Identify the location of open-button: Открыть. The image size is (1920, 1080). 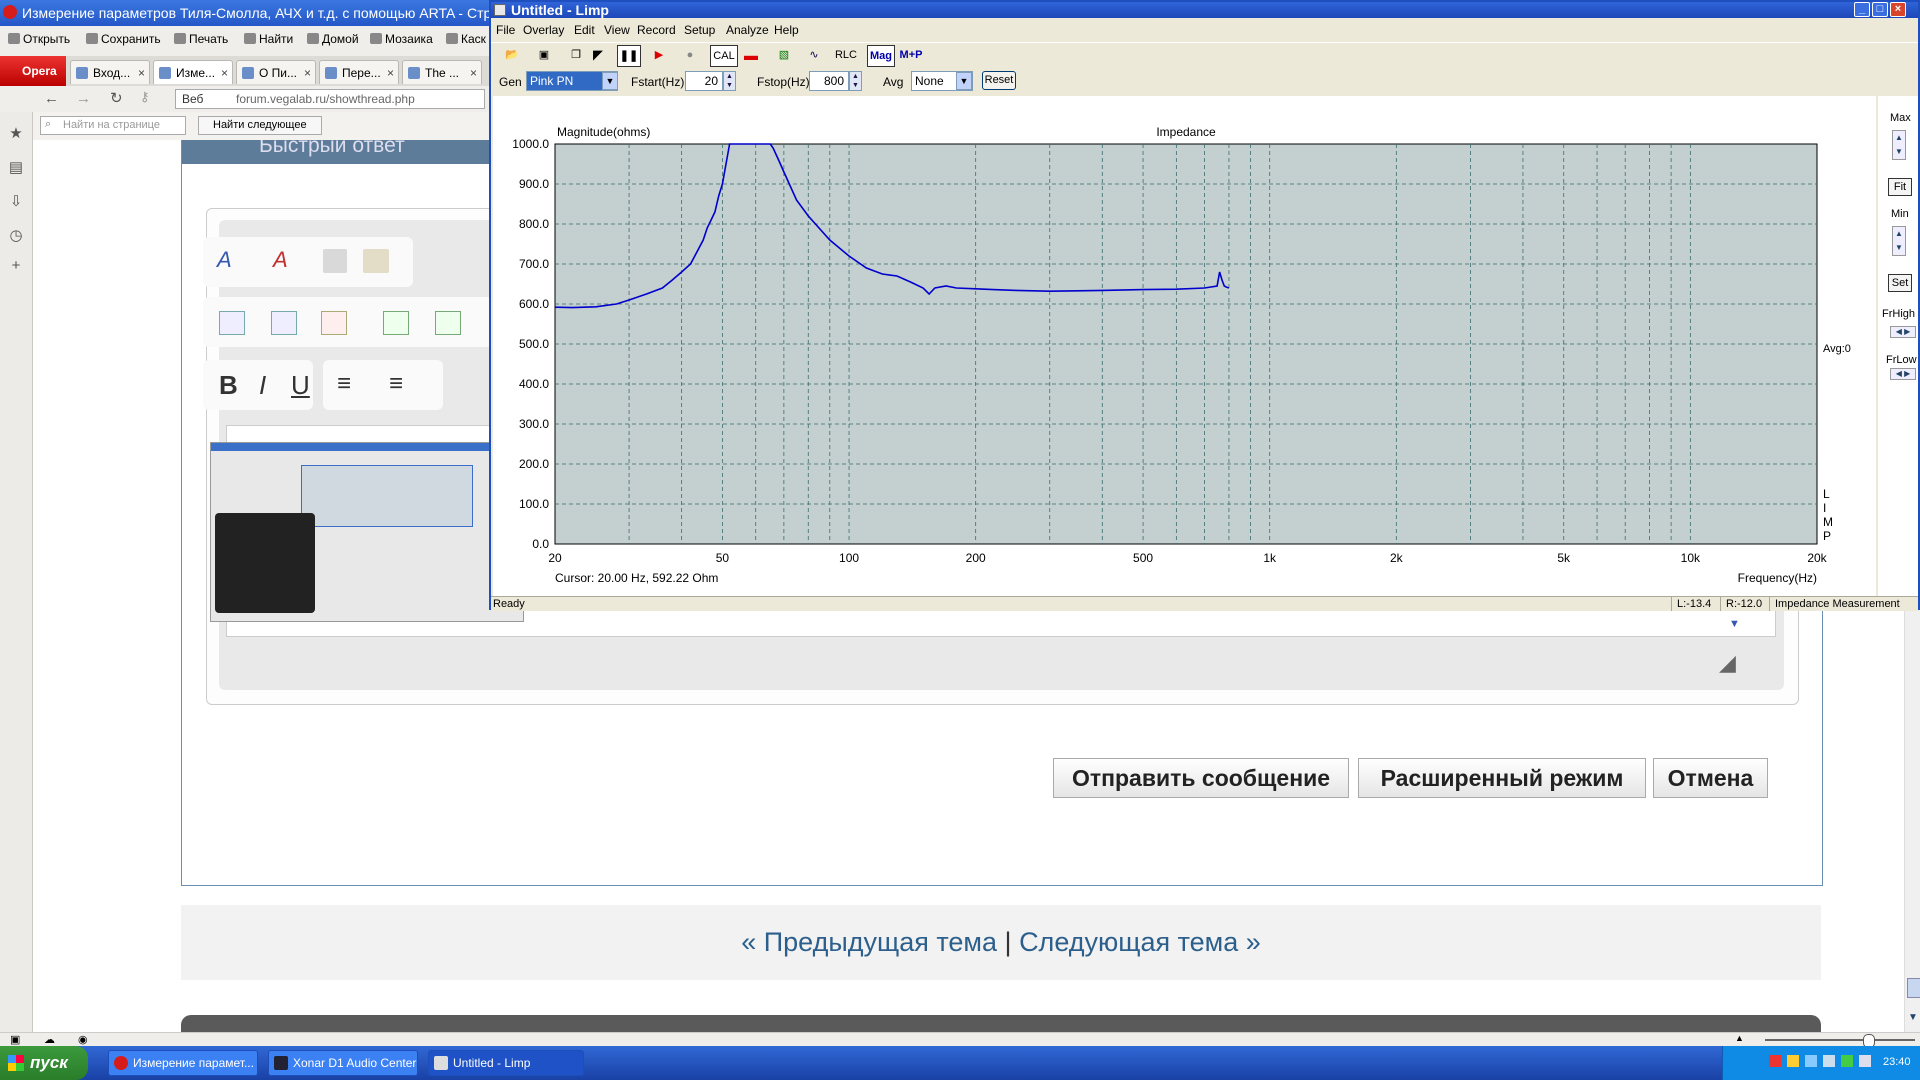
(39, 39).